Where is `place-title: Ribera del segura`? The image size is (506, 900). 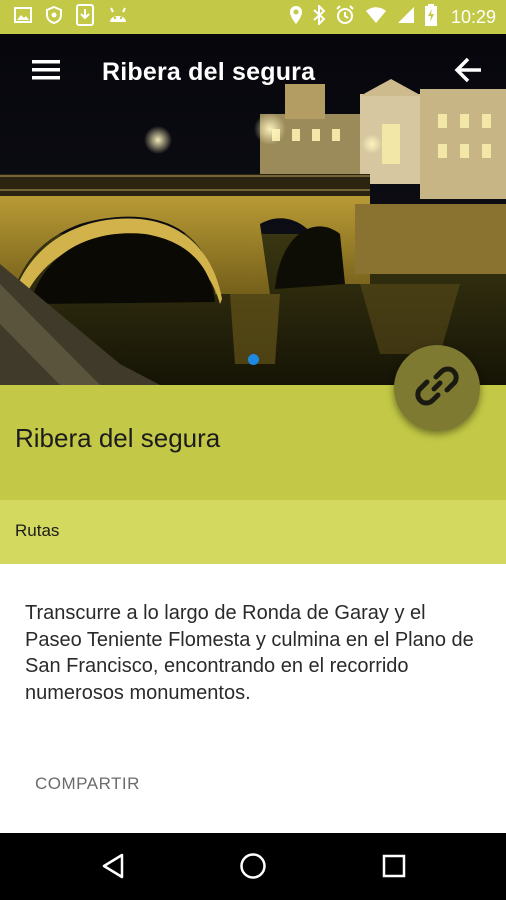
place-title: Ribera del segura is located at coordinates (118, 438).